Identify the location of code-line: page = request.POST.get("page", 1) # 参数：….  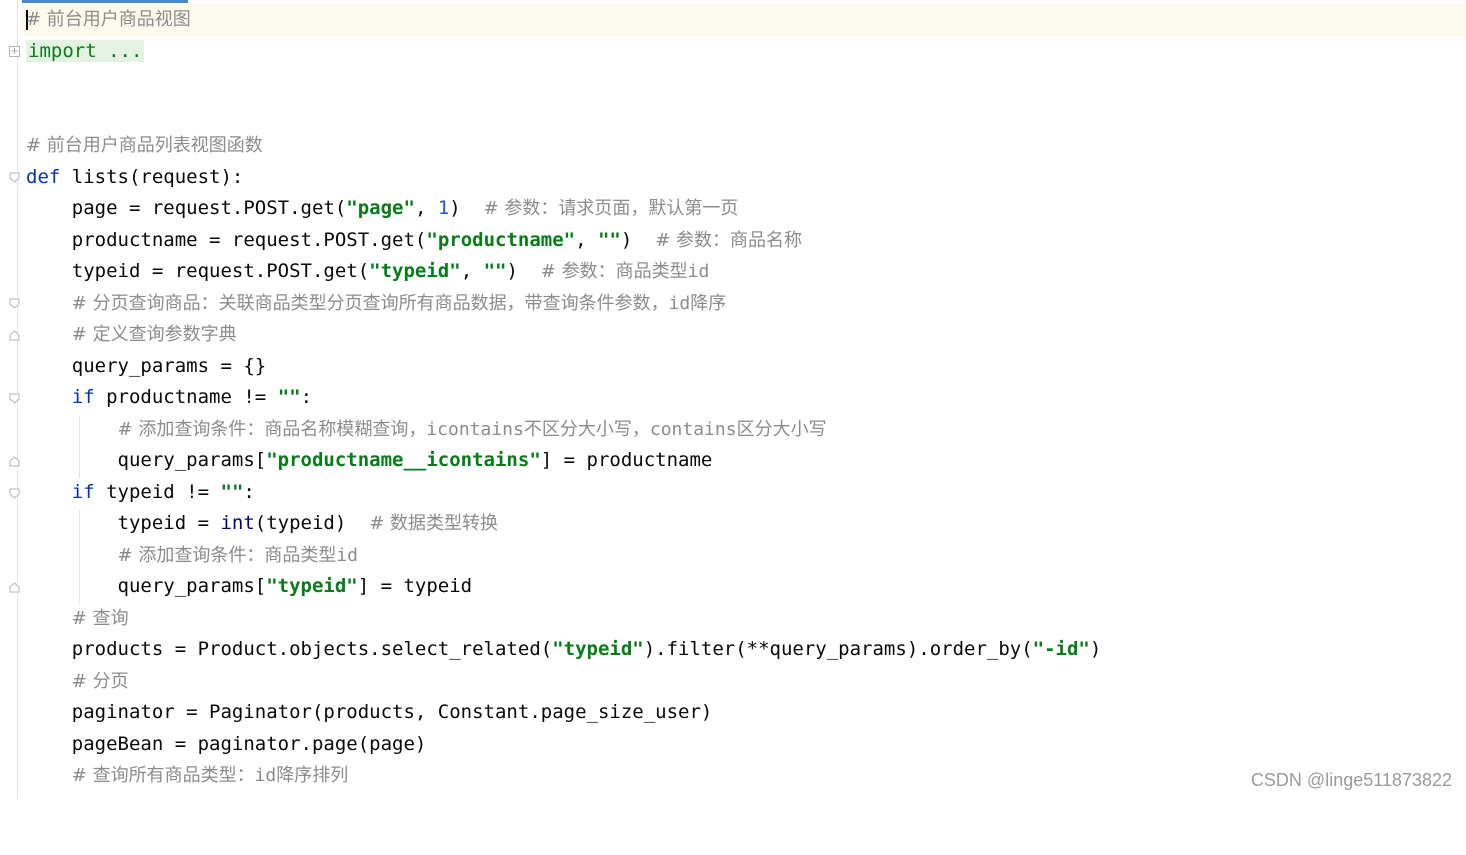
(744, 209).